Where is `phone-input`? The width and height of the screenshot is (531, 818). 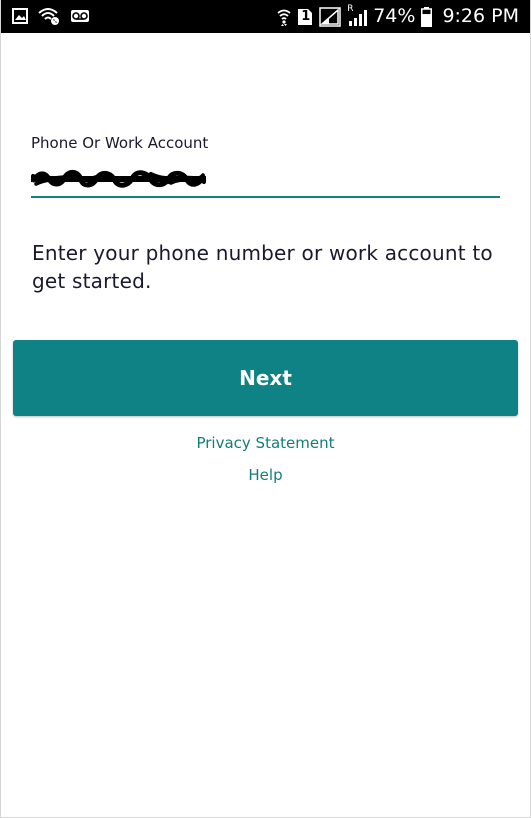 phone-input is located at coordinates (265, 179).